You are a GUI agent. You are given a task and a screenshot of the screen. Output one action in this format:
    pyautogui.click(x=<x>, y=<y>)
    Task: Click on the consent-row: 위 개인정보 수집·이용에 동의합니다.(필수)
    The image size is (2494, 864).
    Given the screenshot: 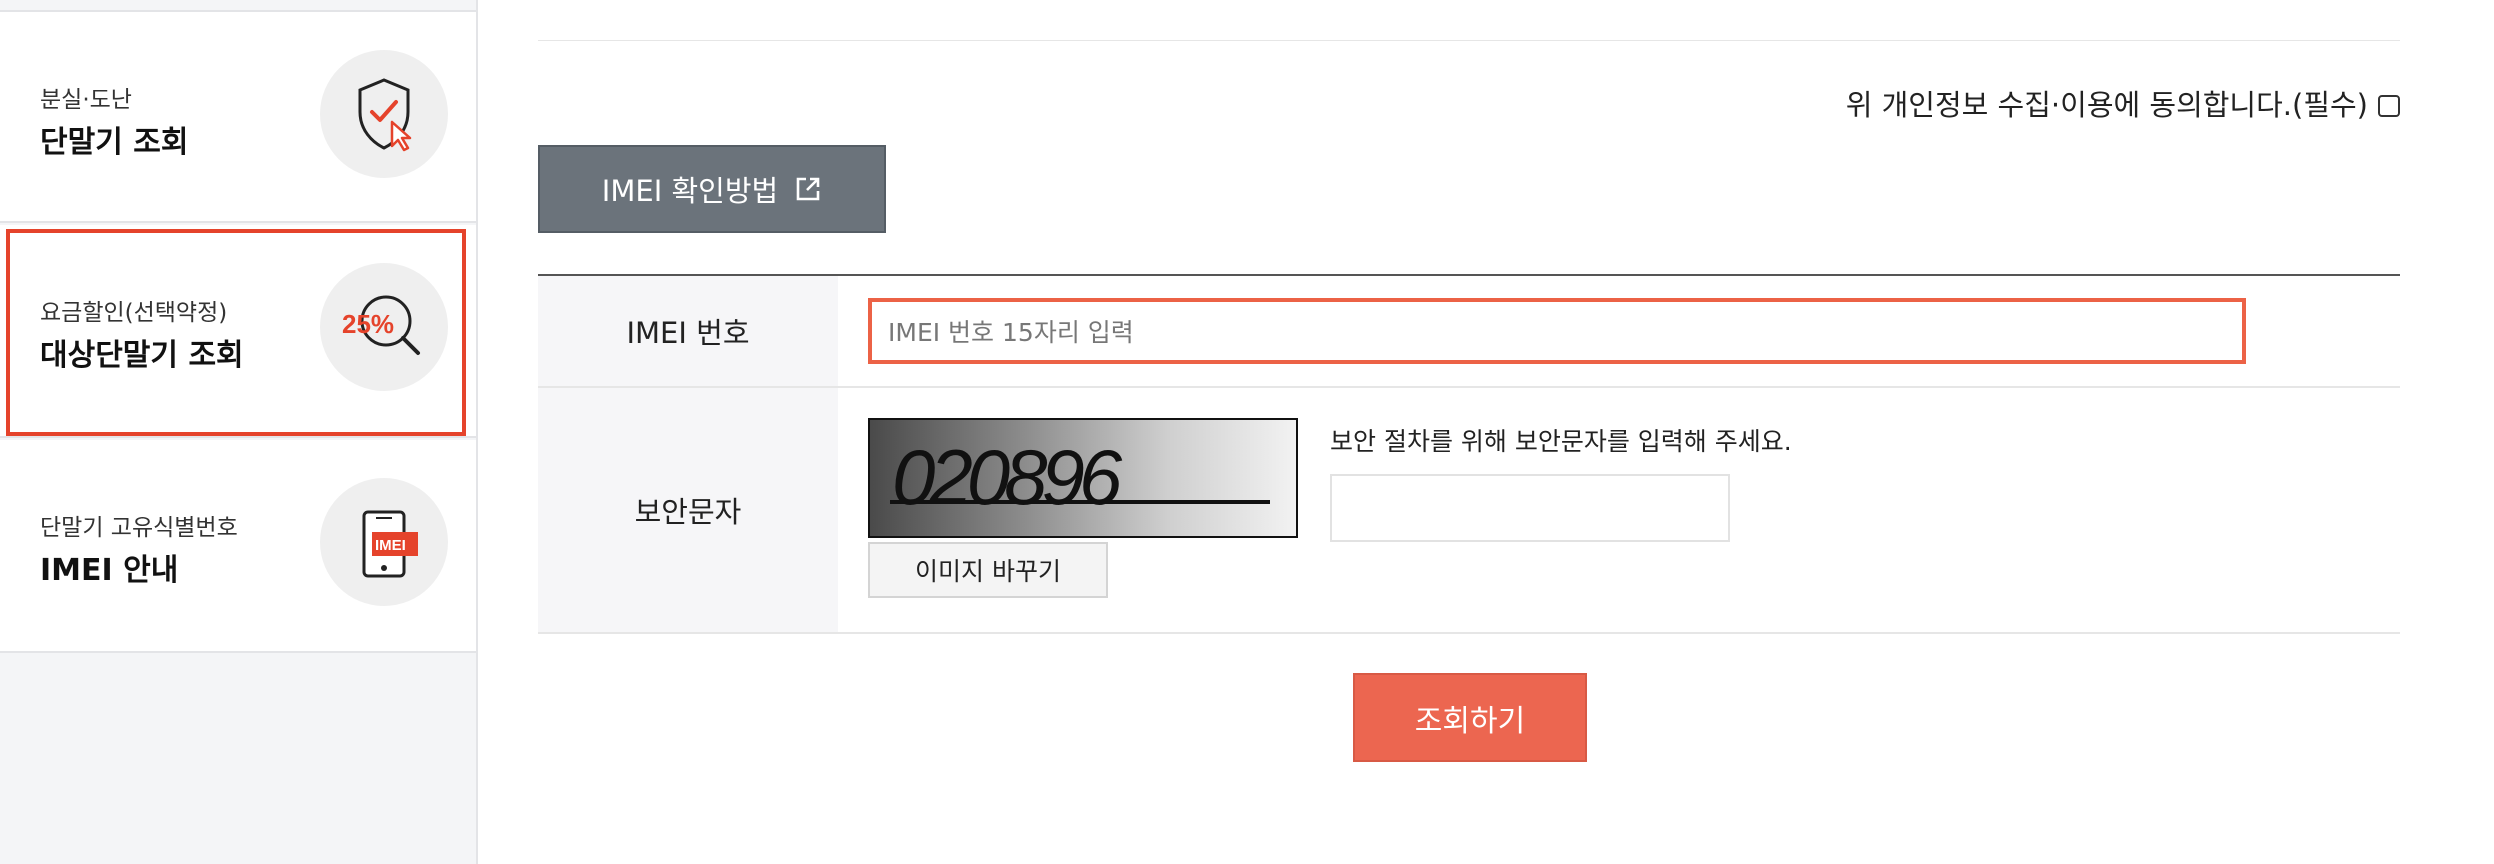 What is the action you would take?
    pyautogui.click(x=2123, y=103)
    